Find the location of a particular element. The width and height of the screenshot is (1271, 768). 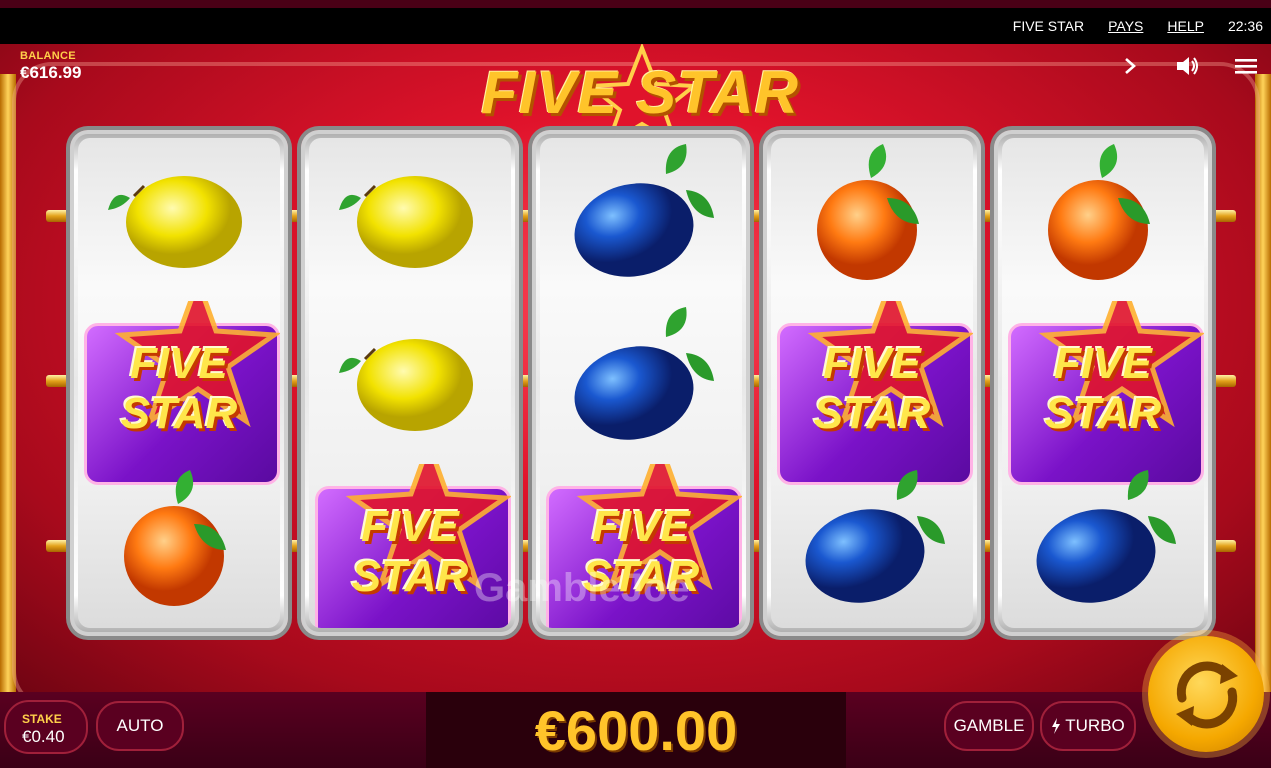

gamble-label: GAMBLE is located at coordinates (989, 725).